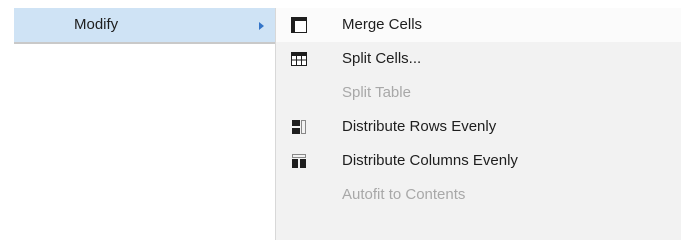 The width and height of the screenshot is (681, 240). What do you see at coordinates (299, 25) in the screenshot?
I see `merge-cells-icon` at bounding box center [299, 25].